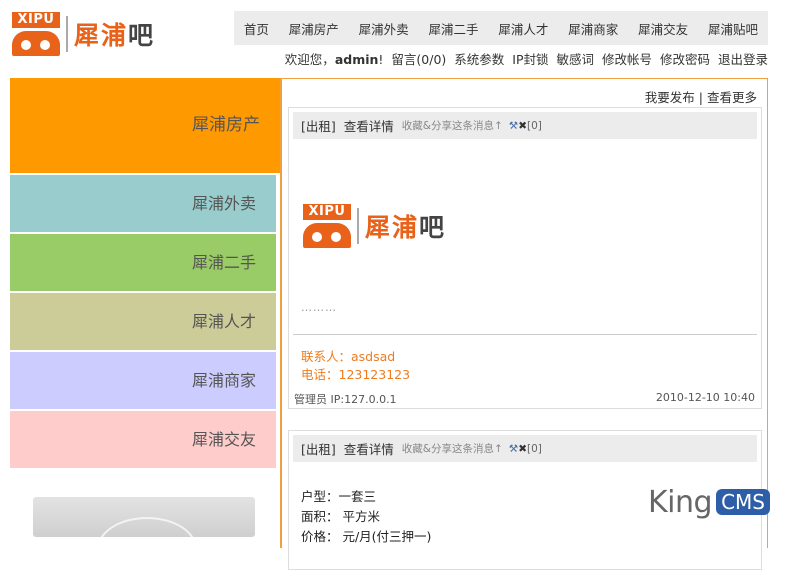  What do you see at coordinates (340, 516) in the screenshot?
I see `house-area: 面积： 平方米` at bounding box center [340, 516].